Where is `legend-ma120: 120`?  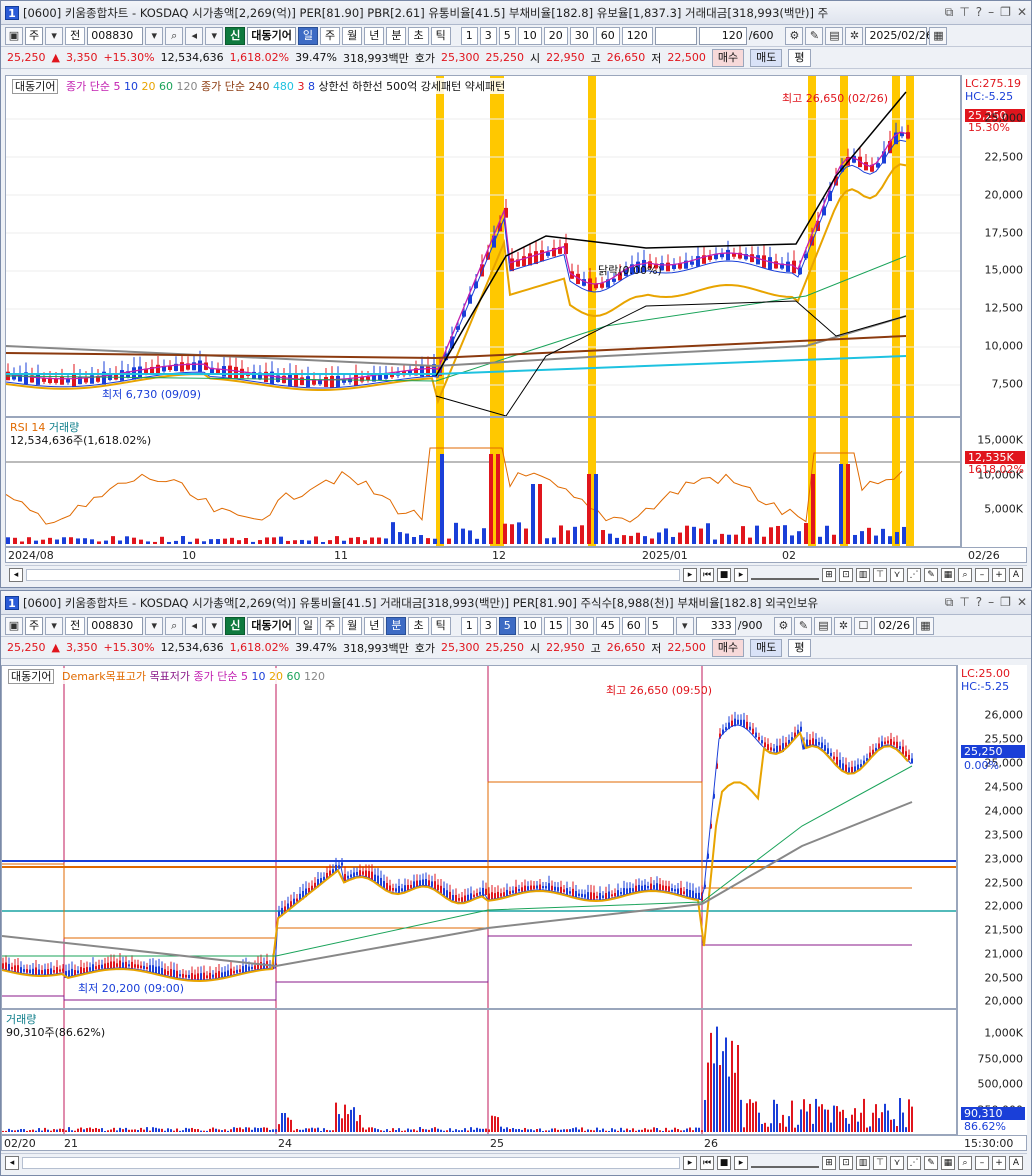 legend-ma120: 120 is located at coordinates (314, 676).